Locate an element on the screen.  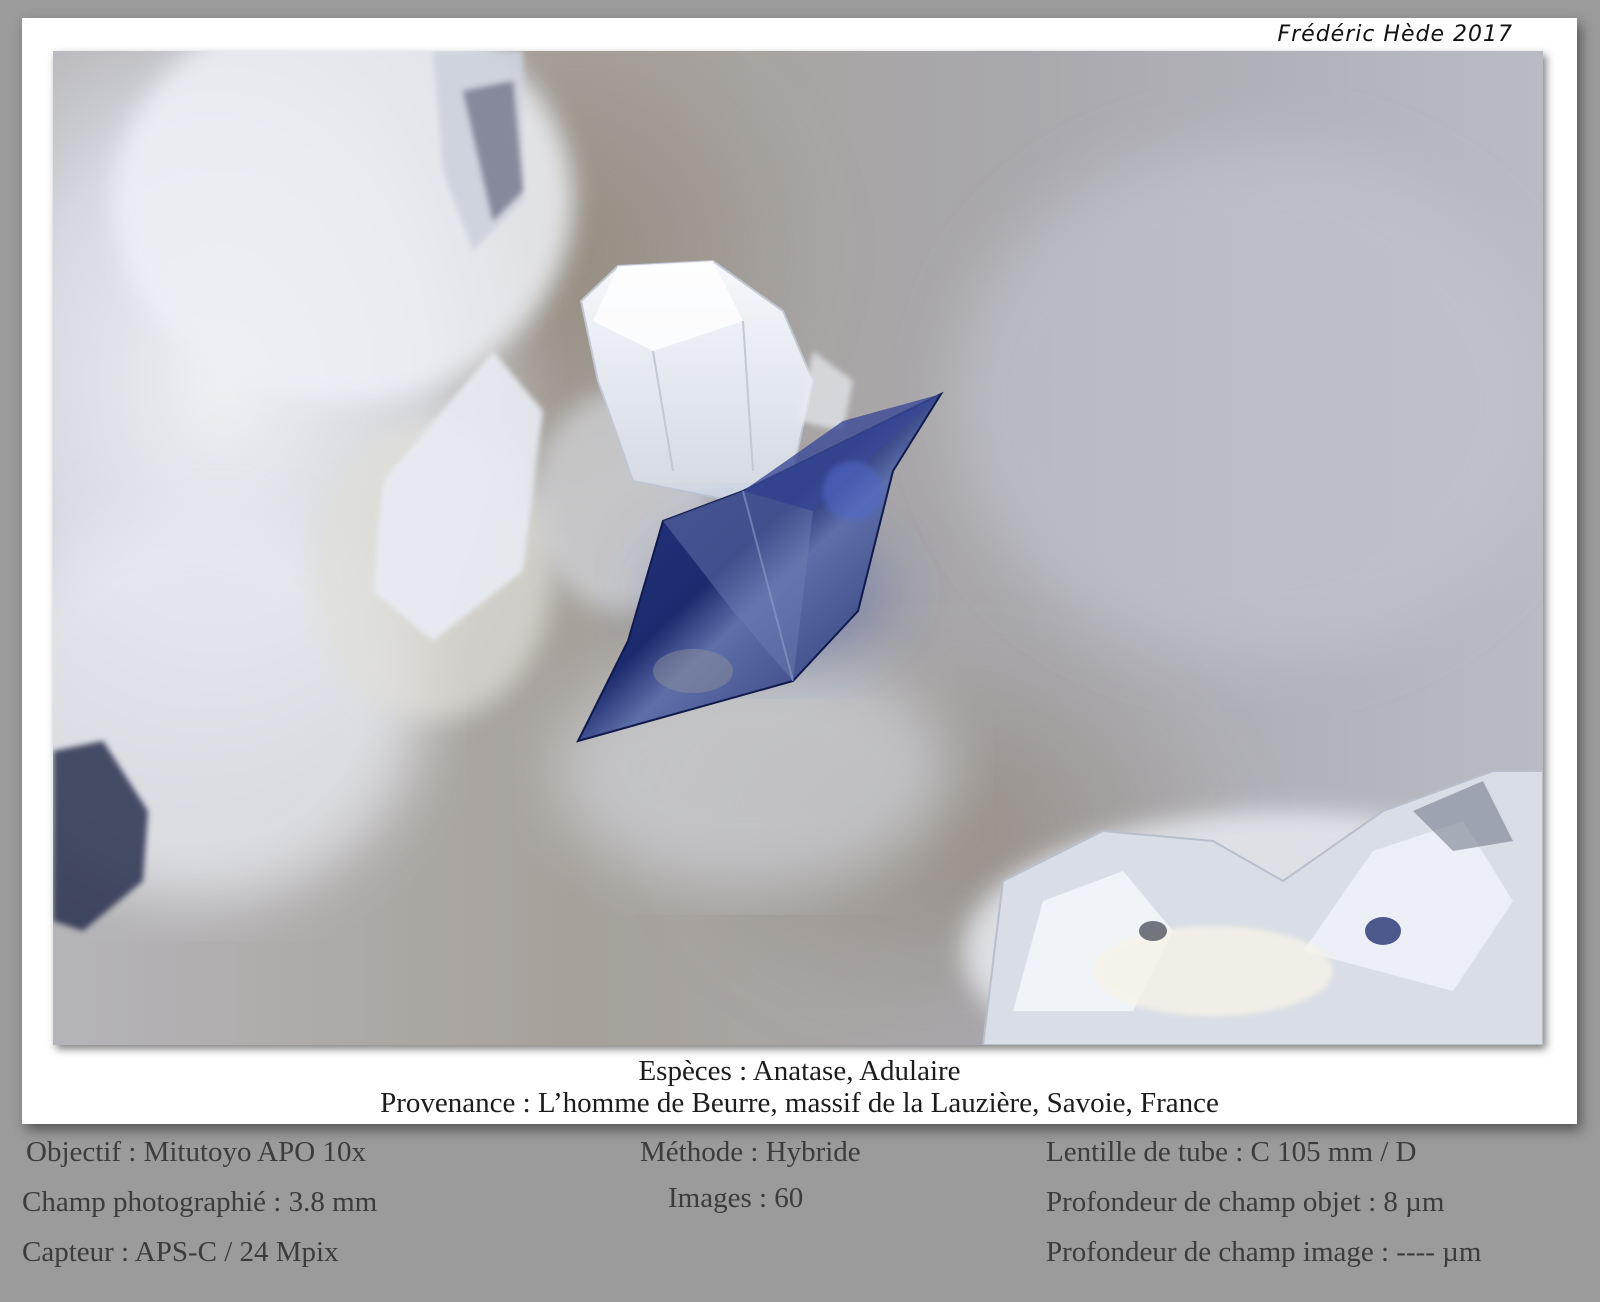
tube-lens-info: Lentille de tube : C 105 mm / D is located at coordinates (1231, 1152).